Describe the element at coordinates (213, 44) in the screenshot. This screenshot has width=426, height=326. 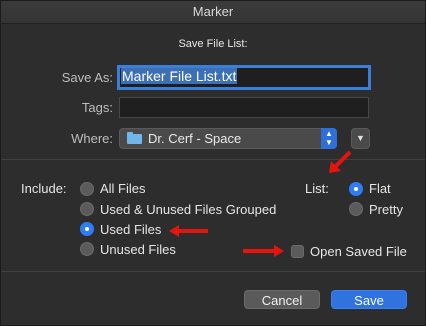
I see `dialog-title: Save File List:` at that location.